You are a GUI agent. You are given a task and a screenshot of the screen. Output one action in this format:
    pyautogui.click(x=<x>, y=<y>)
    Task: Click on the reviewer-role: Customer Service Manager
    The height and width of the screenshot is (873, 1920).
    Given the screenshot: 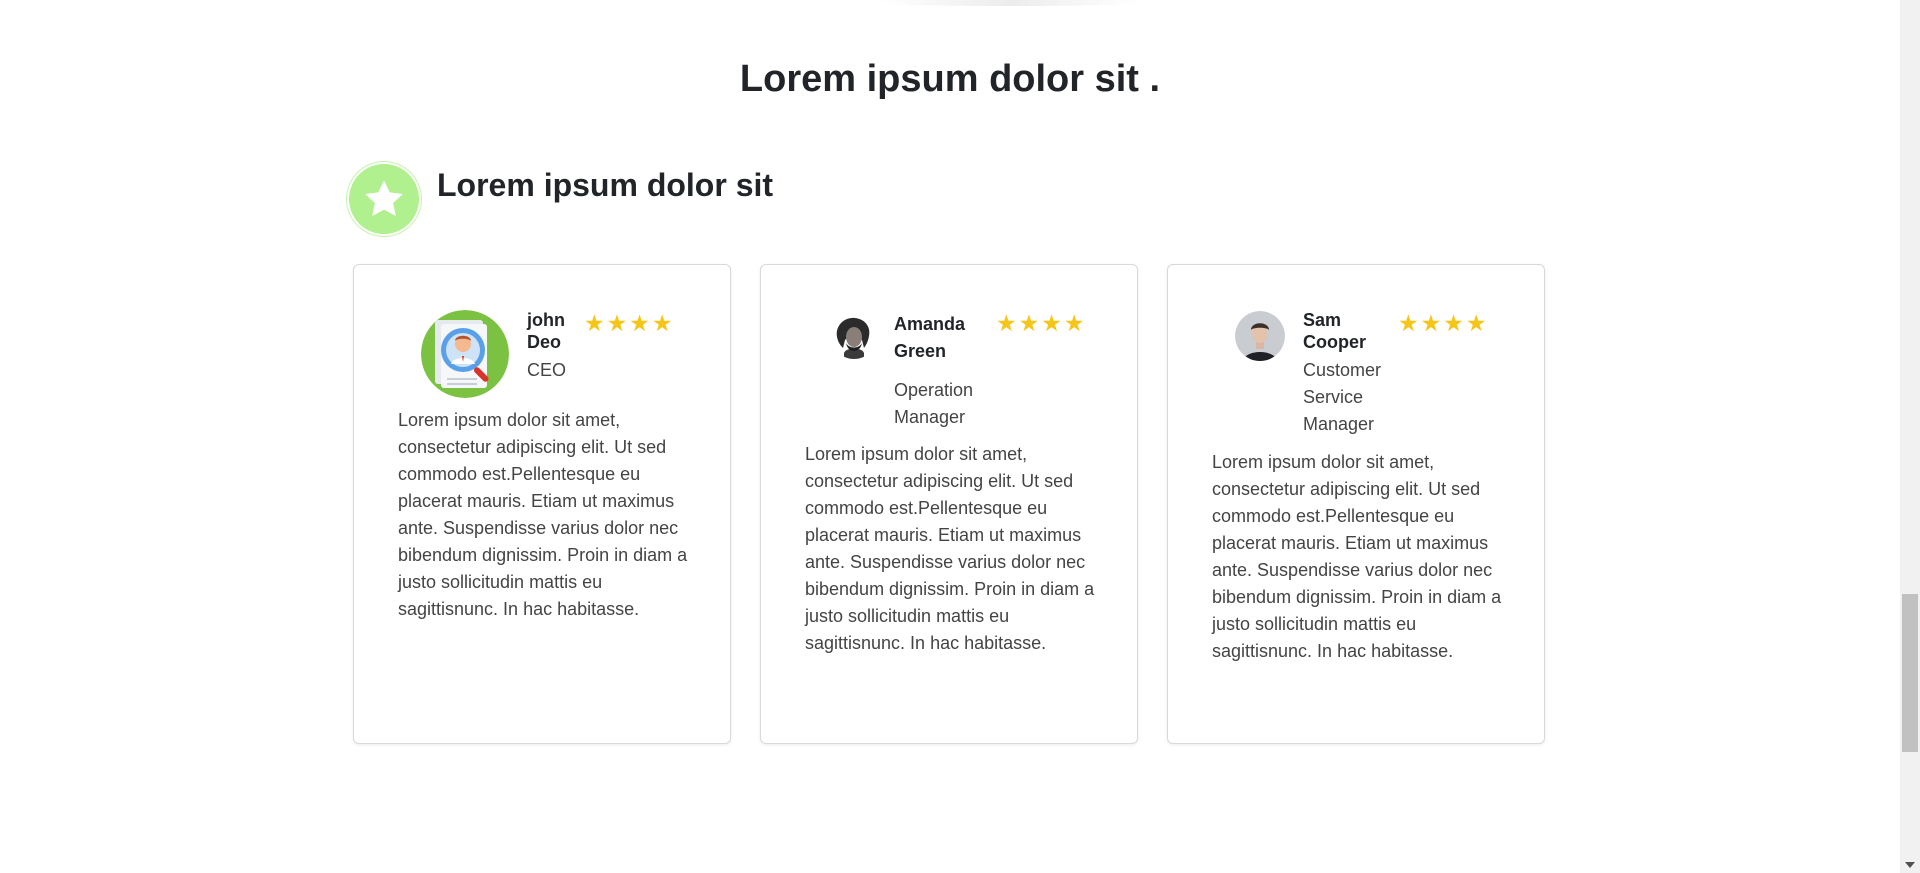 What is the action you would take?
    pyautogui.click(x=1342, y=397)
    